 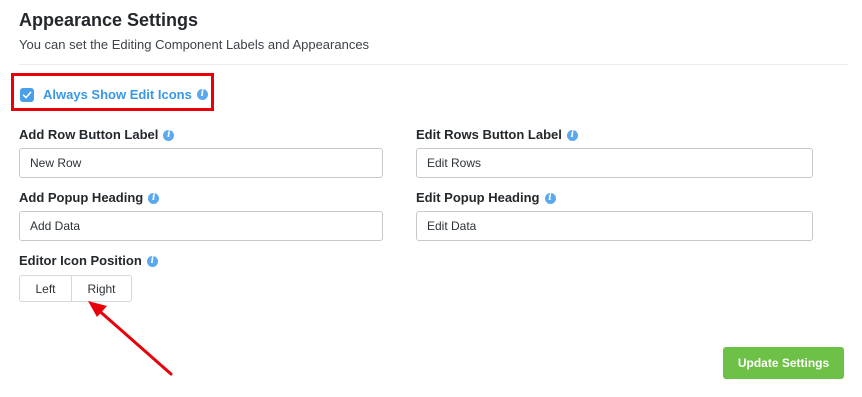 I want to click on annotation-arrow, so click(x=130, y=338).